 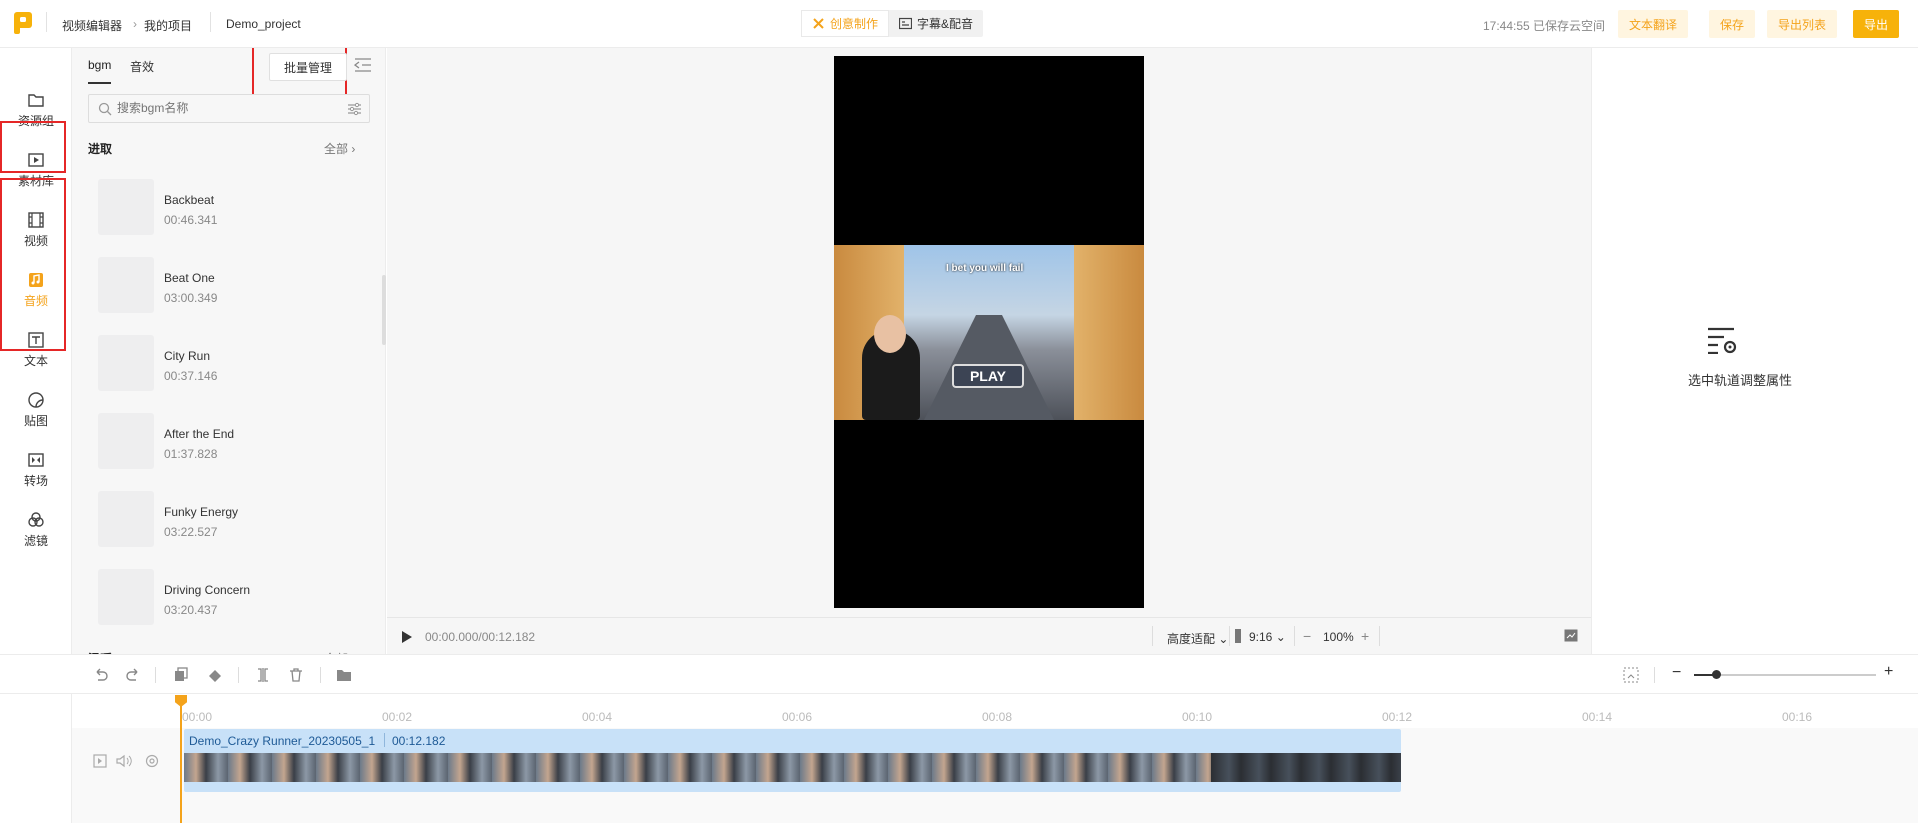 I want to click on rail-item-transition: 转场, so click(x=36, y=470).